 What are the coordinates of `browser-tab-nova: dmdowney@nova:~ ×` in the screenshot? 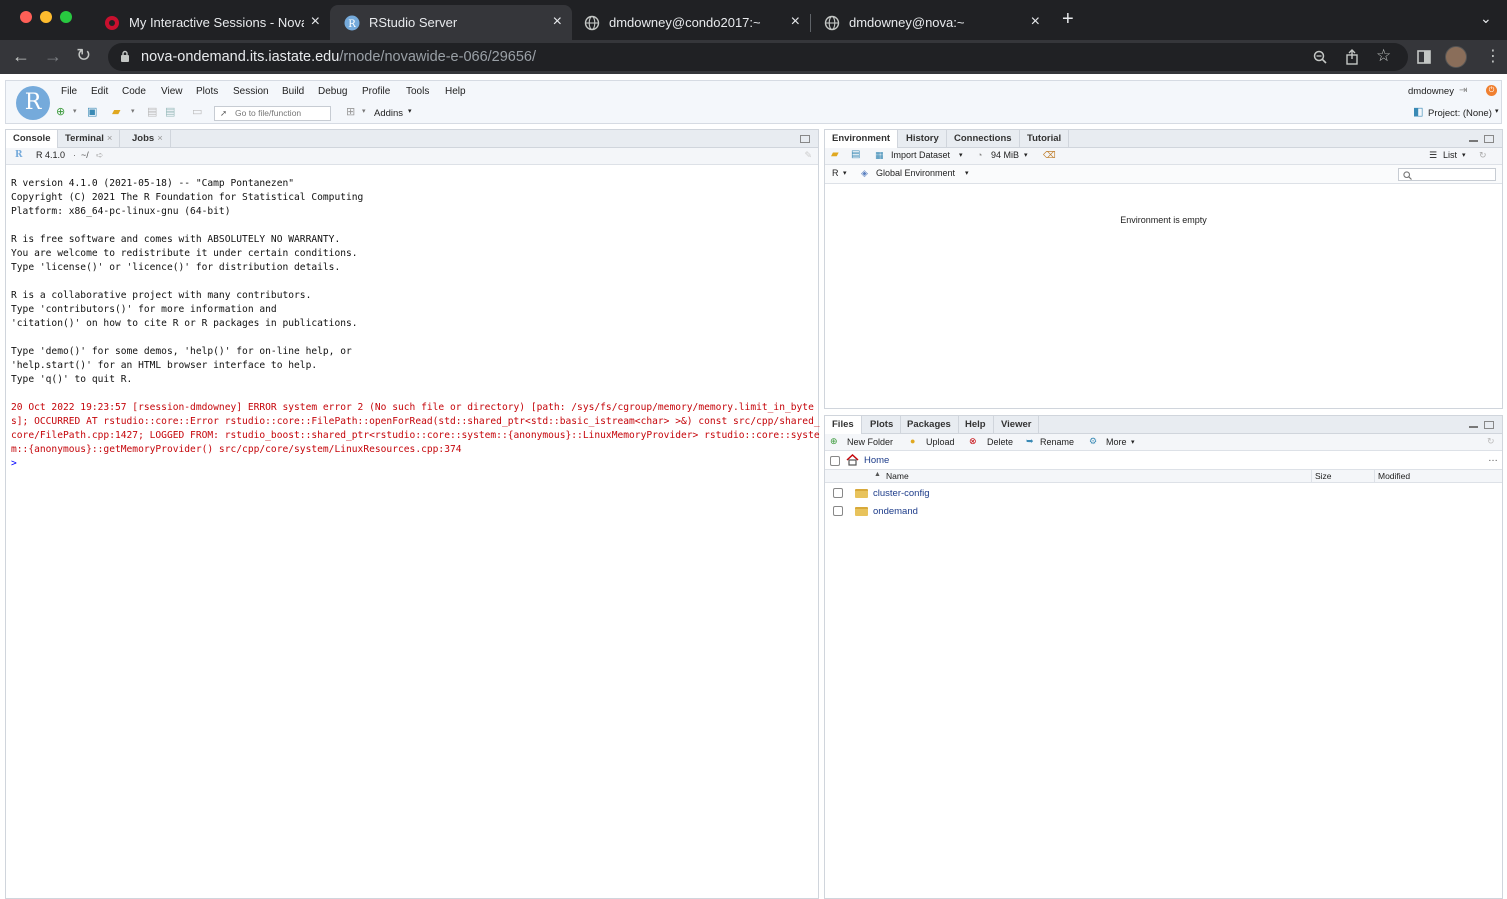 It's located at (930, 22).